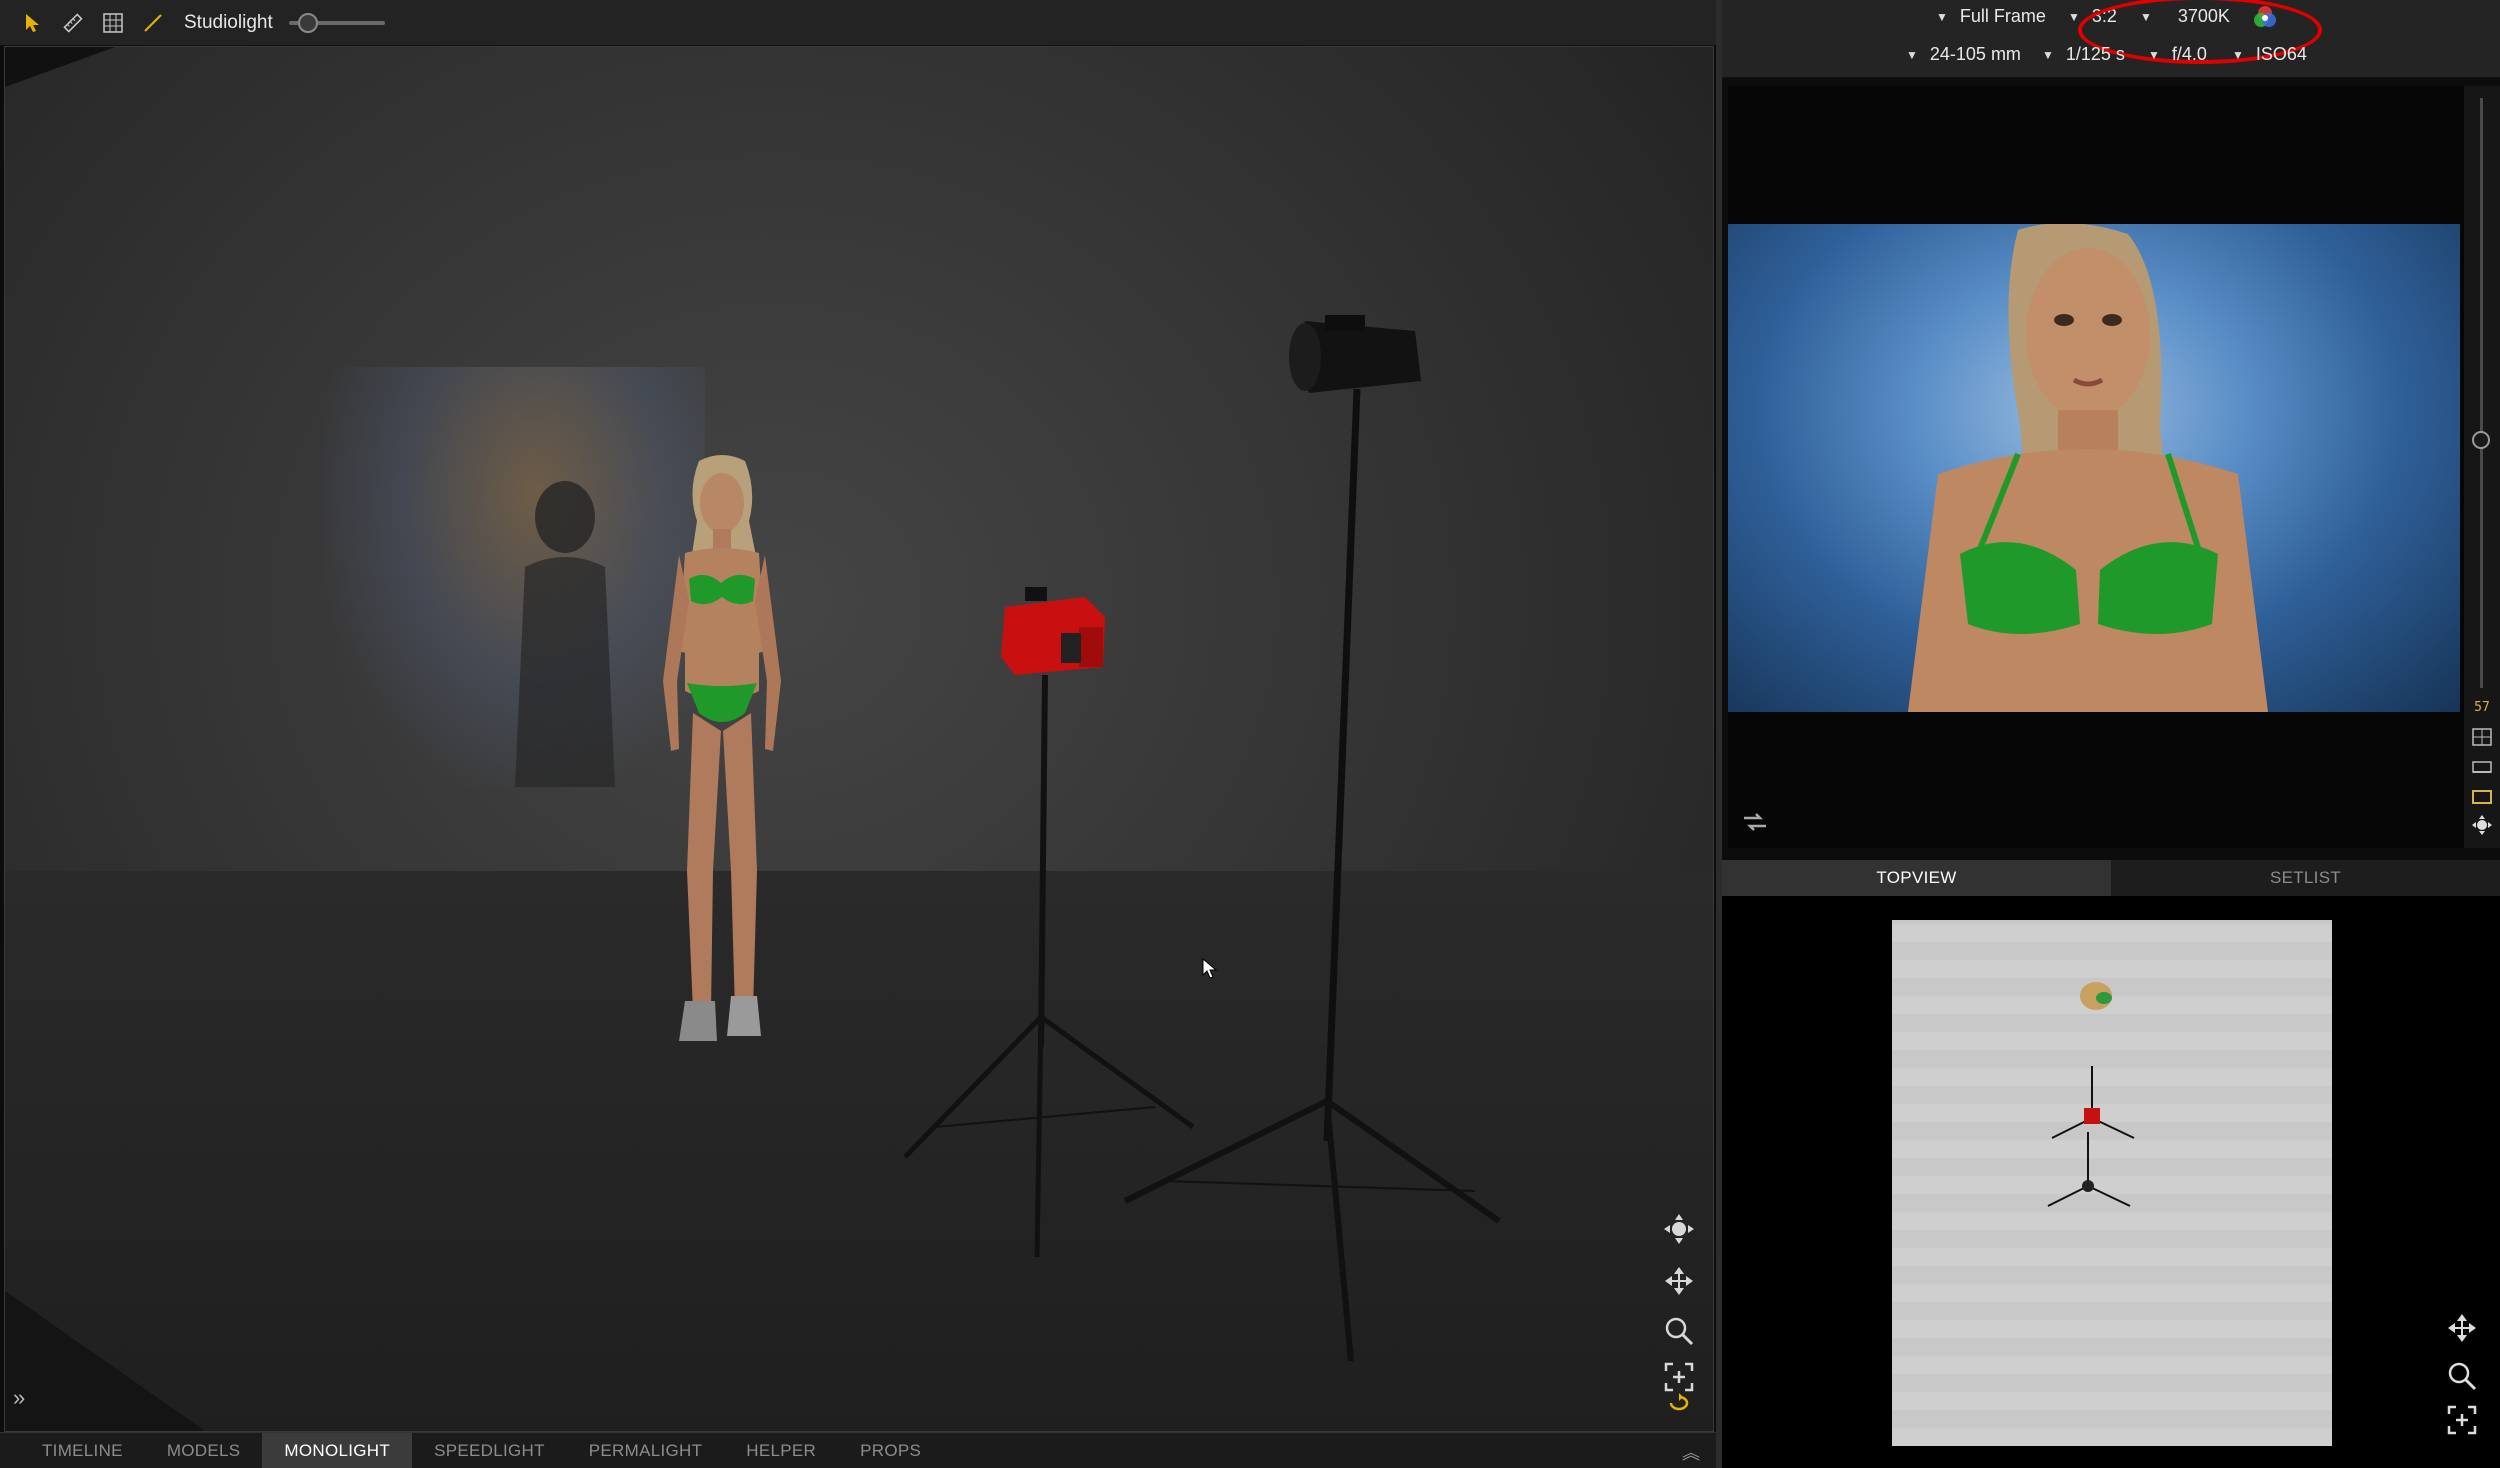 The image size is (2500, 1468). Describe the element at coordinates (113, 23) in the screenshot. I see `grid-icon` at that location.